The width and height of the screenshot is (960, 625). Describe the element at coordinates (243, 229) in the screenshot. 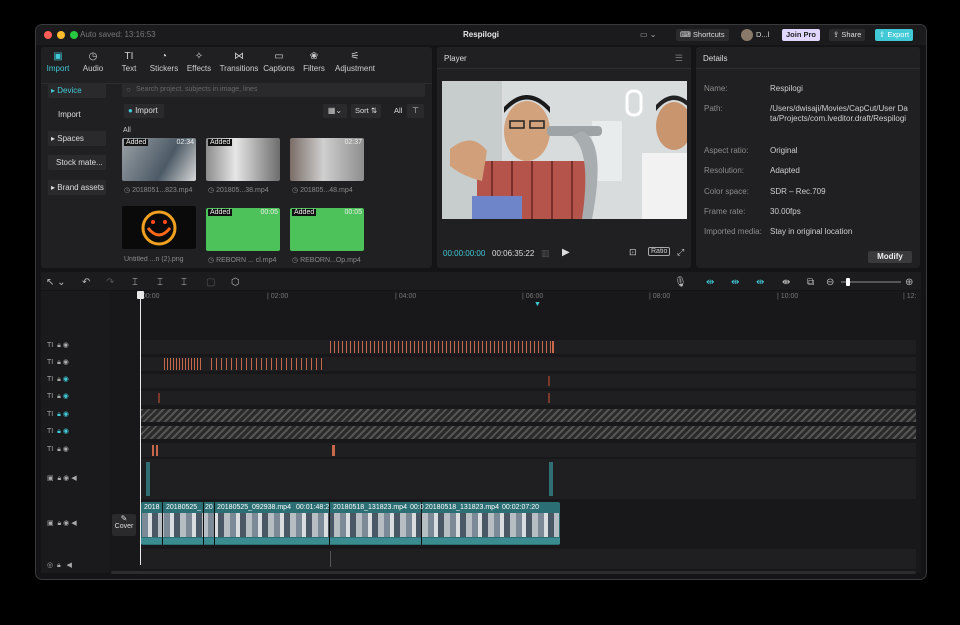

I see `media-thumb-5: Added 00:05` at that location.